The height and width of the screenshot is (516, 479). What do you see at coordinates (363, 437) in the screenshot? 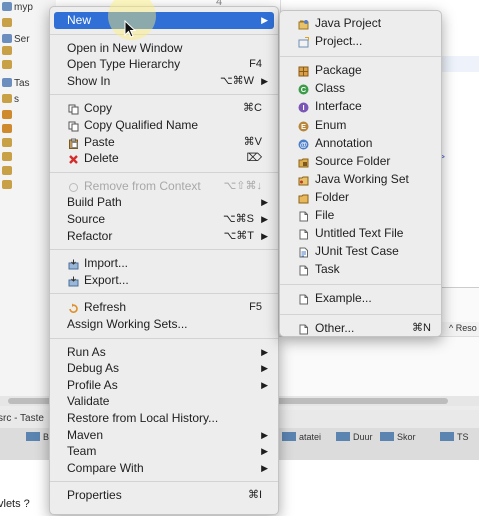
I see `toolbar-item-label: Duur` at bounding box center [363, 437].